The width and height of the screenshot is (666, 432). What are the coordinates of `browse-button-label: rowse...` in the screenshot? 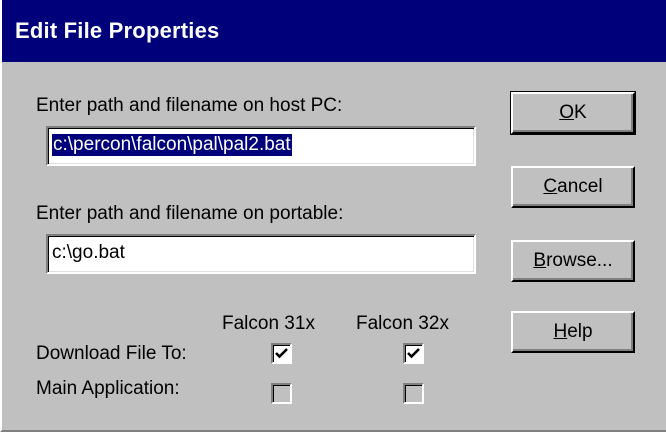 It's located at (579, 260).